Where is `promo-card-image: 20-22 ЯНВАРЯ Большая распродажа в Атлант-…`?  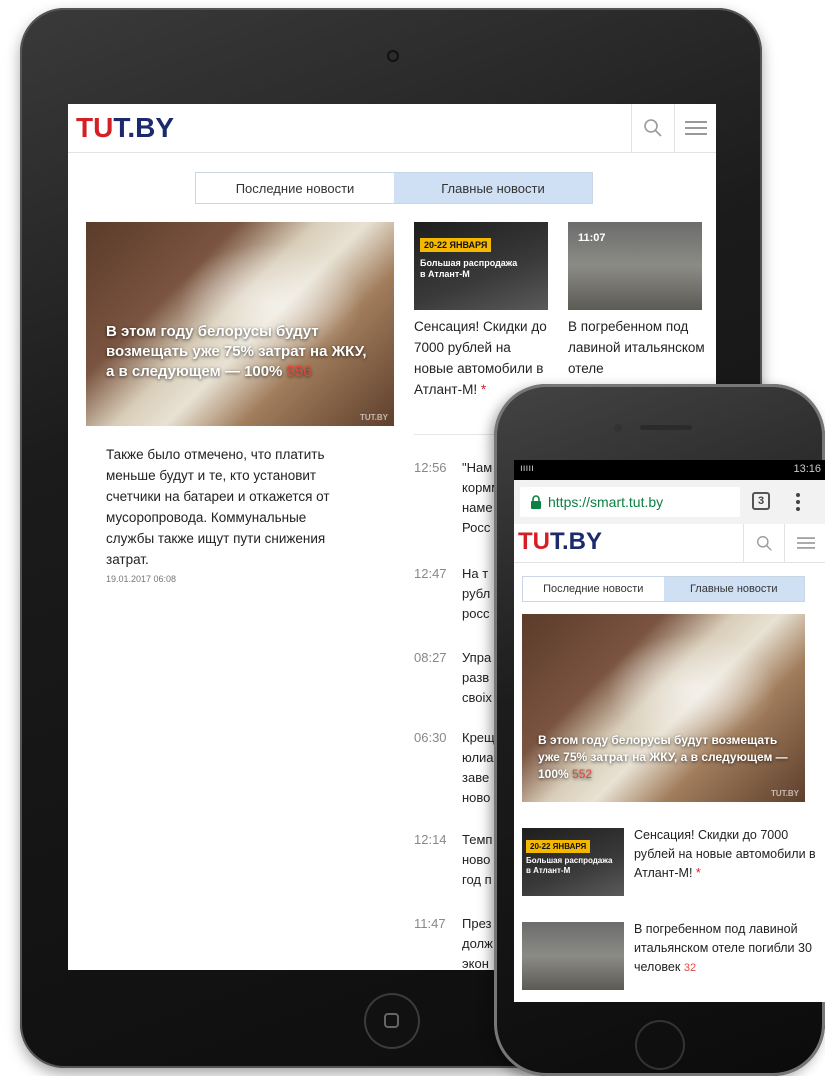
promo-card-image: 20-22 ЯНВАРЯ Большая распродажа в Атлант-… is located at coordinates (481, 266).